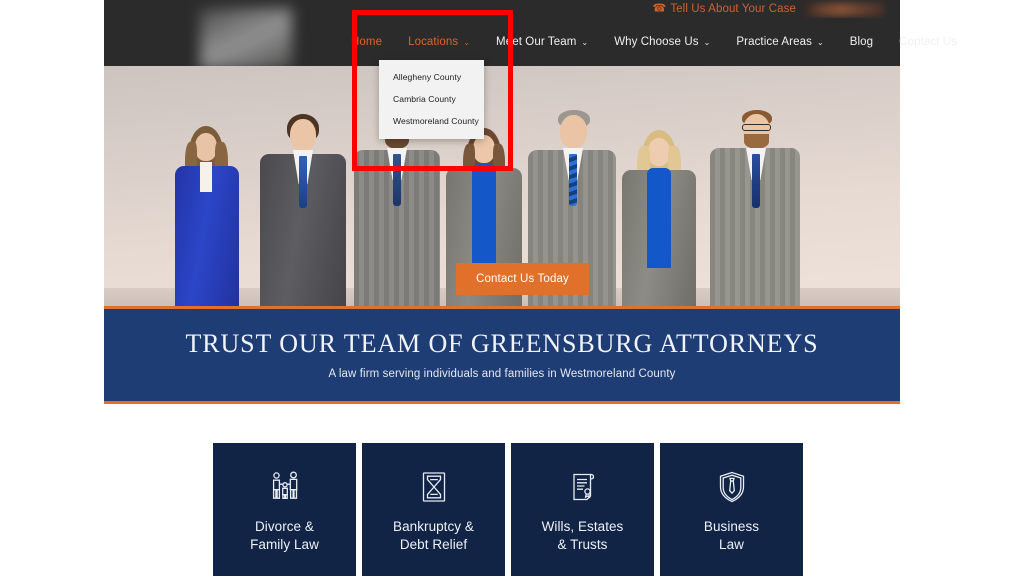  I want to click on nav-item-locations: Locations ⌄, so click(439, 42).